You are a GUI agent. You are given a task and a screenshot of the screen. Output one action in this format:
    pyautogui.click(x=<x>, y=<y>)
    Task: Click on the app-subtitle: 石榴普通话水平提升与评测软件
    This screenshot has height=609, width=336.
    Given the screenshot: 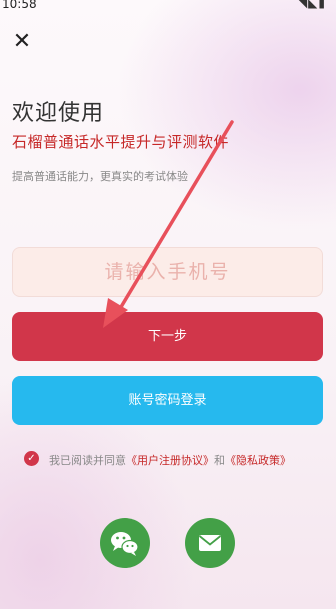 What is the action you would take?
    pyautogui.click(x=121, y=142)
    